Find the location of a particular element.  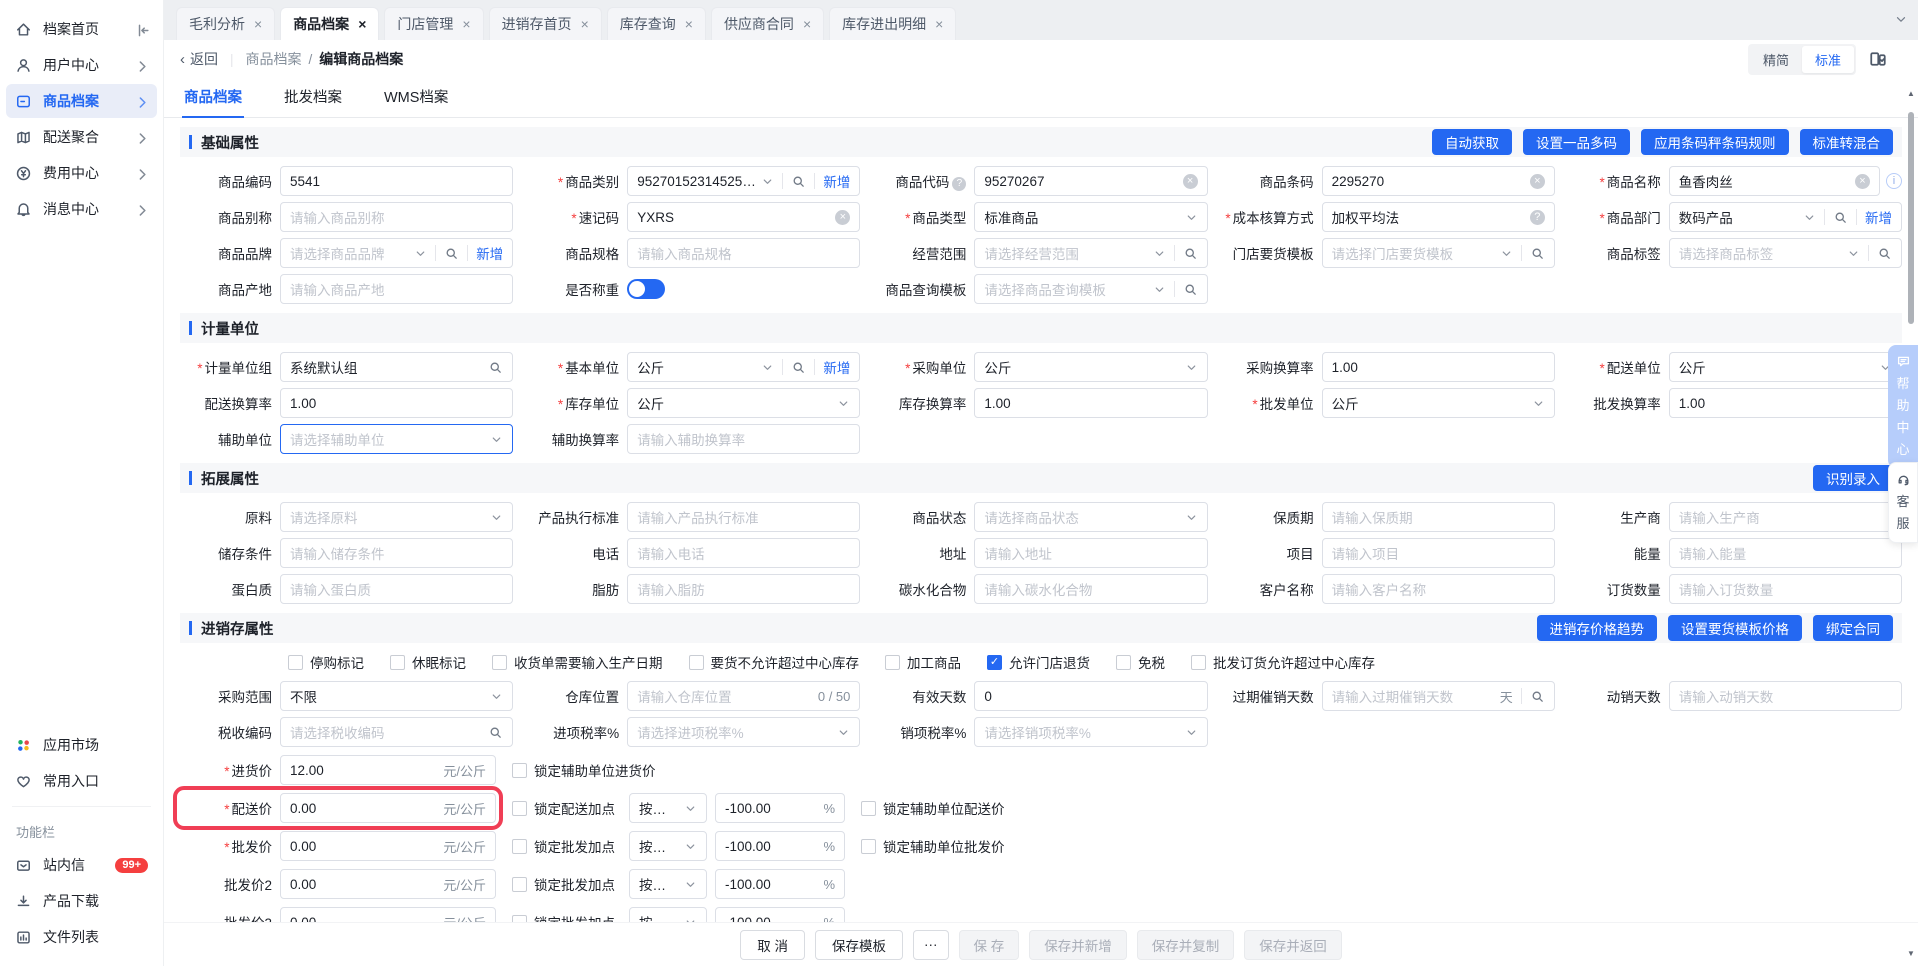

footer-button: 保存并复制 is located at coordinates (1185, 944).